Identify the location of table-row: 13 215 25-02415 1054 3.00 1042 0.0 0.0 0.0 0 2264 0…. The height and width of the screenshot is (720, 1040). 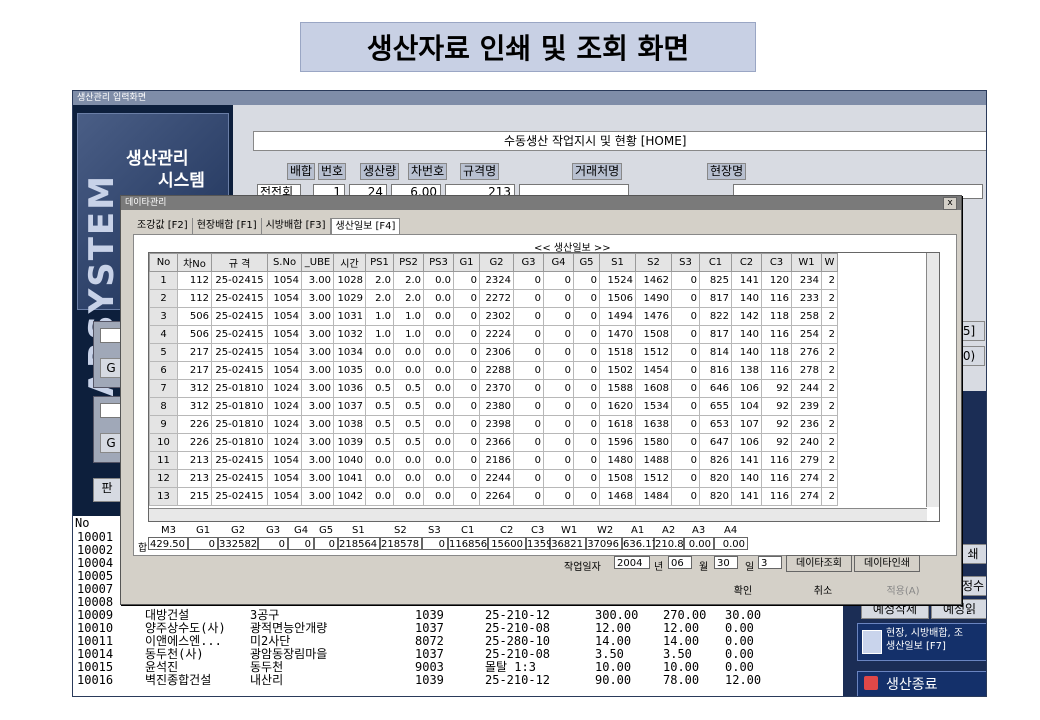
(493, 496).